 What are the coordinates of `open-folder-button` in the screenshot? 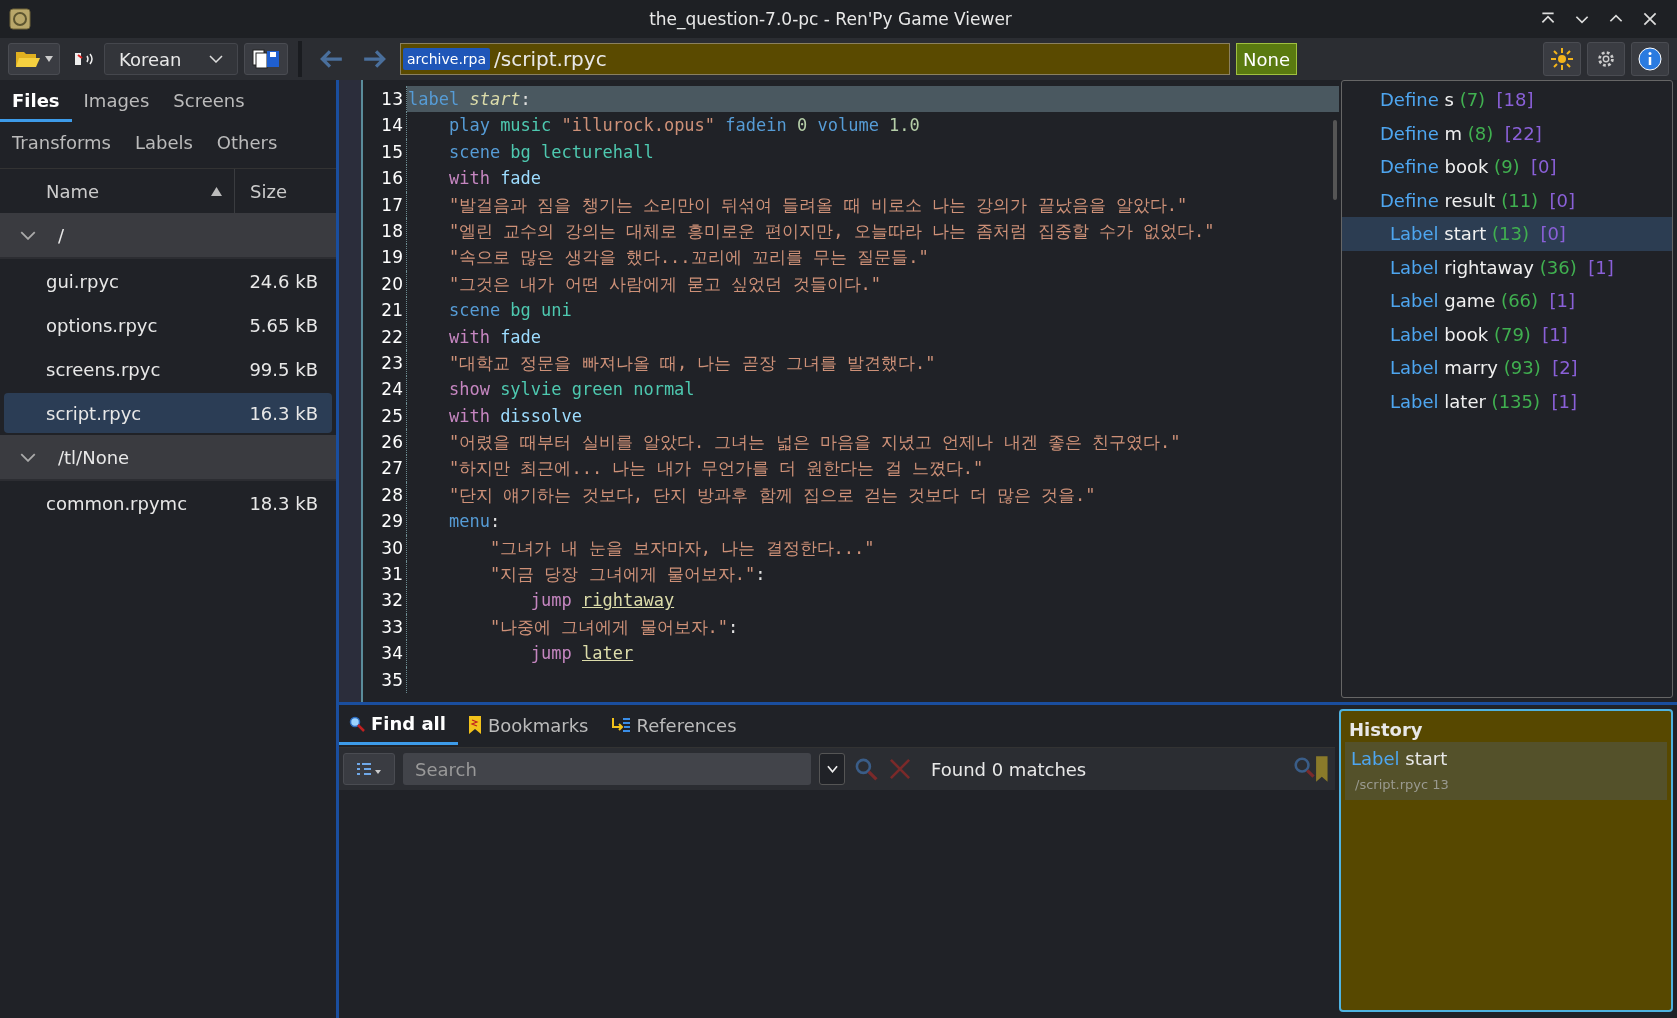 It's located at (34, 59).